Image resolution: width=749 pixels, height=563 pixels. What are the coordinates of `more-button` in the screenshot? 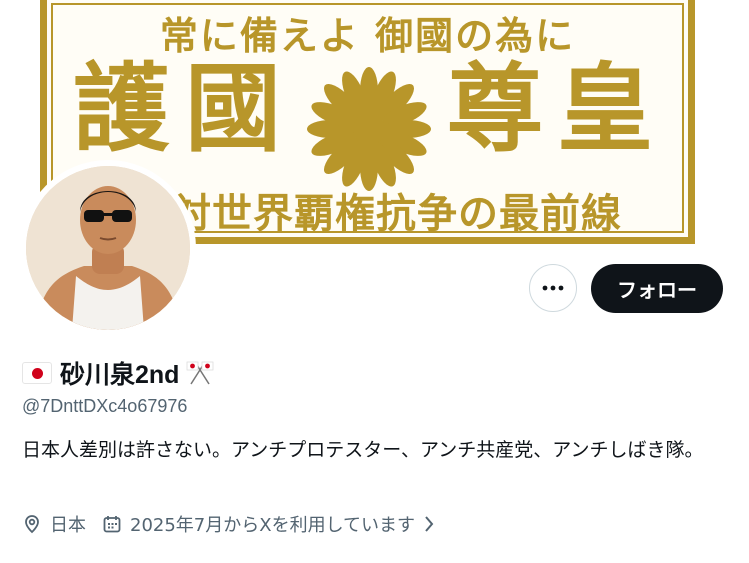 It's located at (553, 288).